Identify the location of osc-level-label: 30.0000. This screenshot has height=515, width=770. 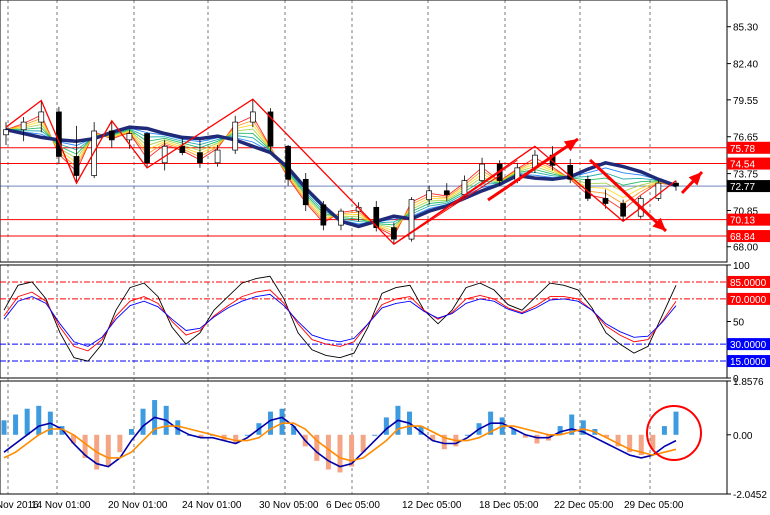
(748, 345).